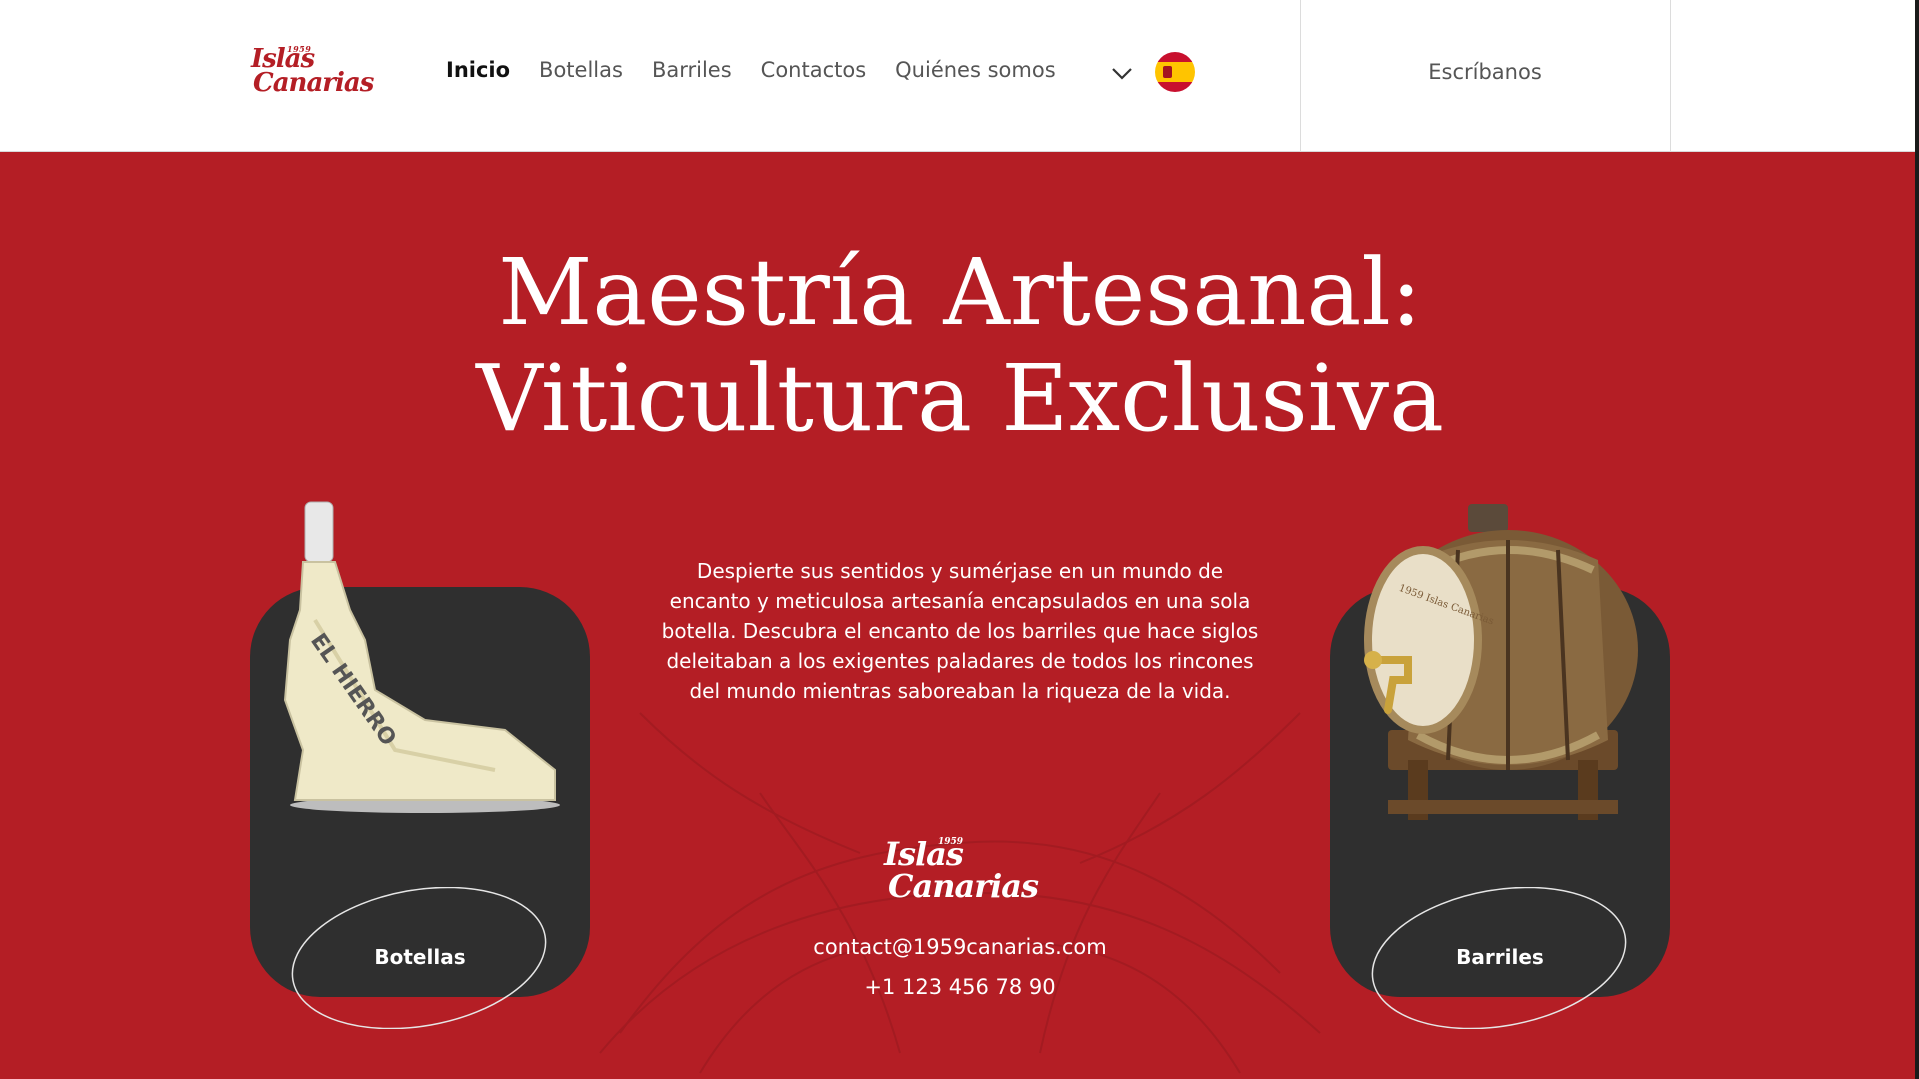 The width and height of the screenshot is (1919, 1079). Describe the element at coordinates (960, 987) in the screenshot. I see `contact-phone-link: +1 123 456 78 90` at that location.